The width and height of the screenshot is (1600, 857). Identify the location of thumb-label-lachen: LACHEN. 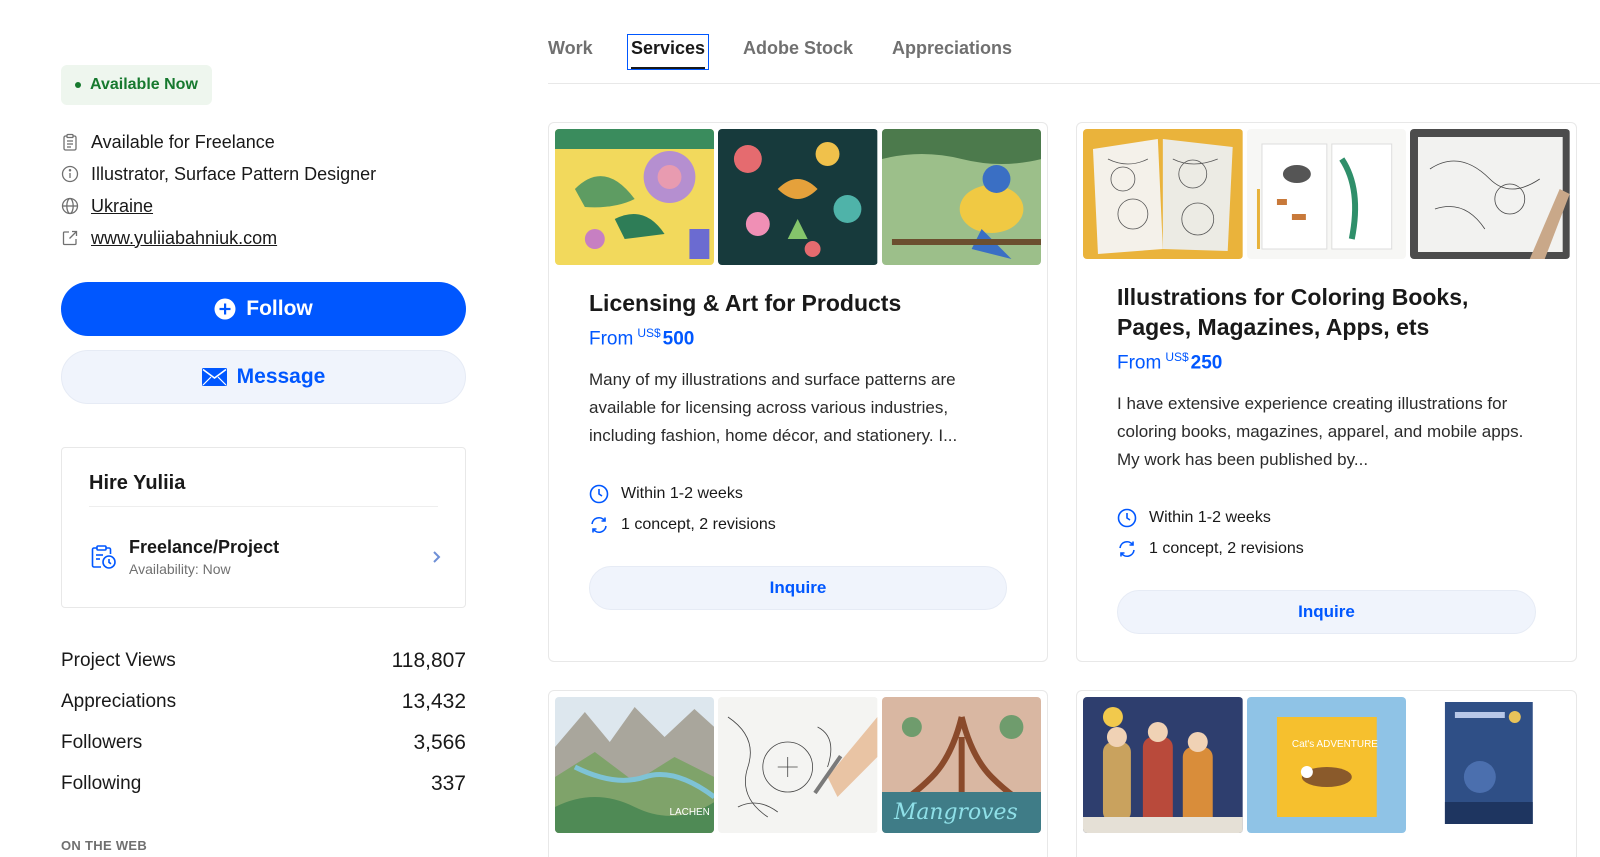
(690, 812).